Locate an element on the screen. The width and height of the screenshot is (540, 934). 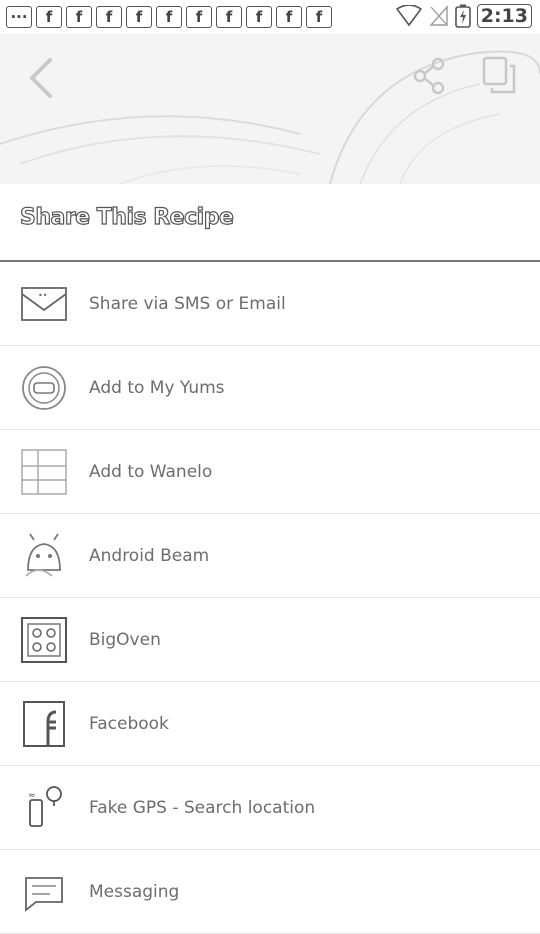
share-option-messaging: Messaging is located at coordinates (270, 892).